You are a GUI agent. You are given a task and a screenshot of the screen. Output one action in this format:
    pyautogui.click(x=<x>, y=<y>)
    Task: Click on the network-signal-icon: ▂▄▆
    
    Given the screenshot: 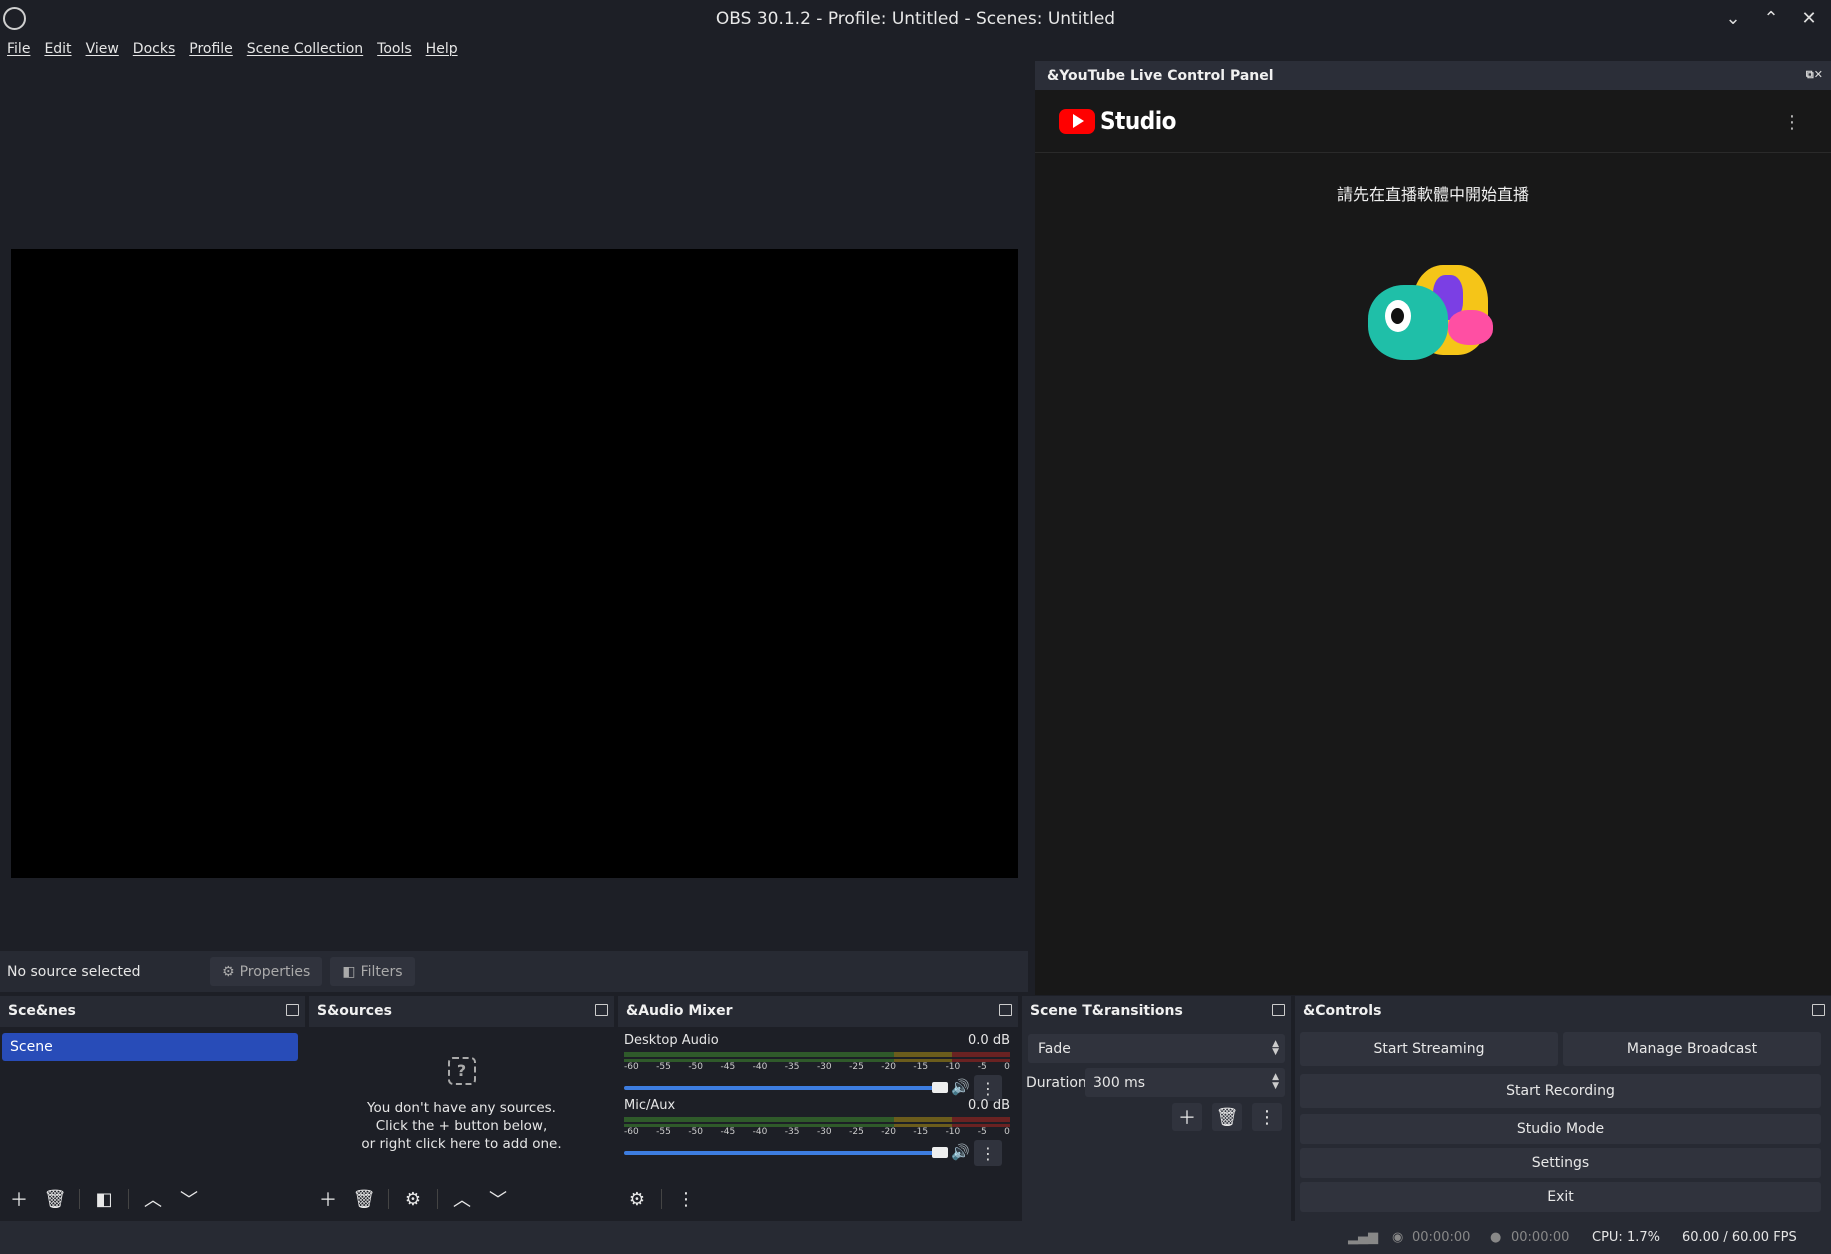 What is the action you would take?
    pyautogui.click(x=1363, y=1237)
    